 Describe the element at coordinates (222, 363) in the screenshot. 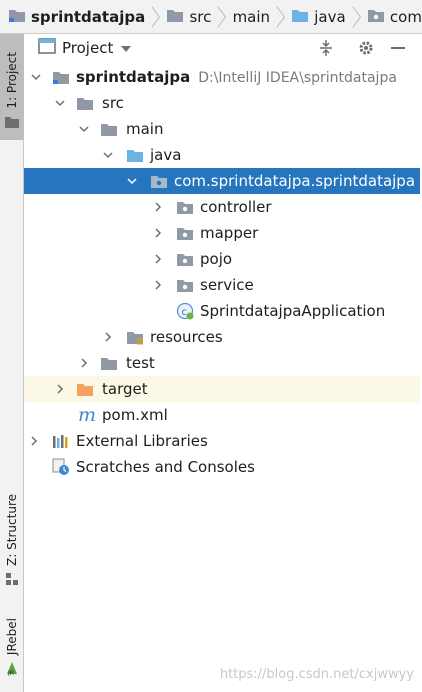

I see `tree-node-test: test` at that location.